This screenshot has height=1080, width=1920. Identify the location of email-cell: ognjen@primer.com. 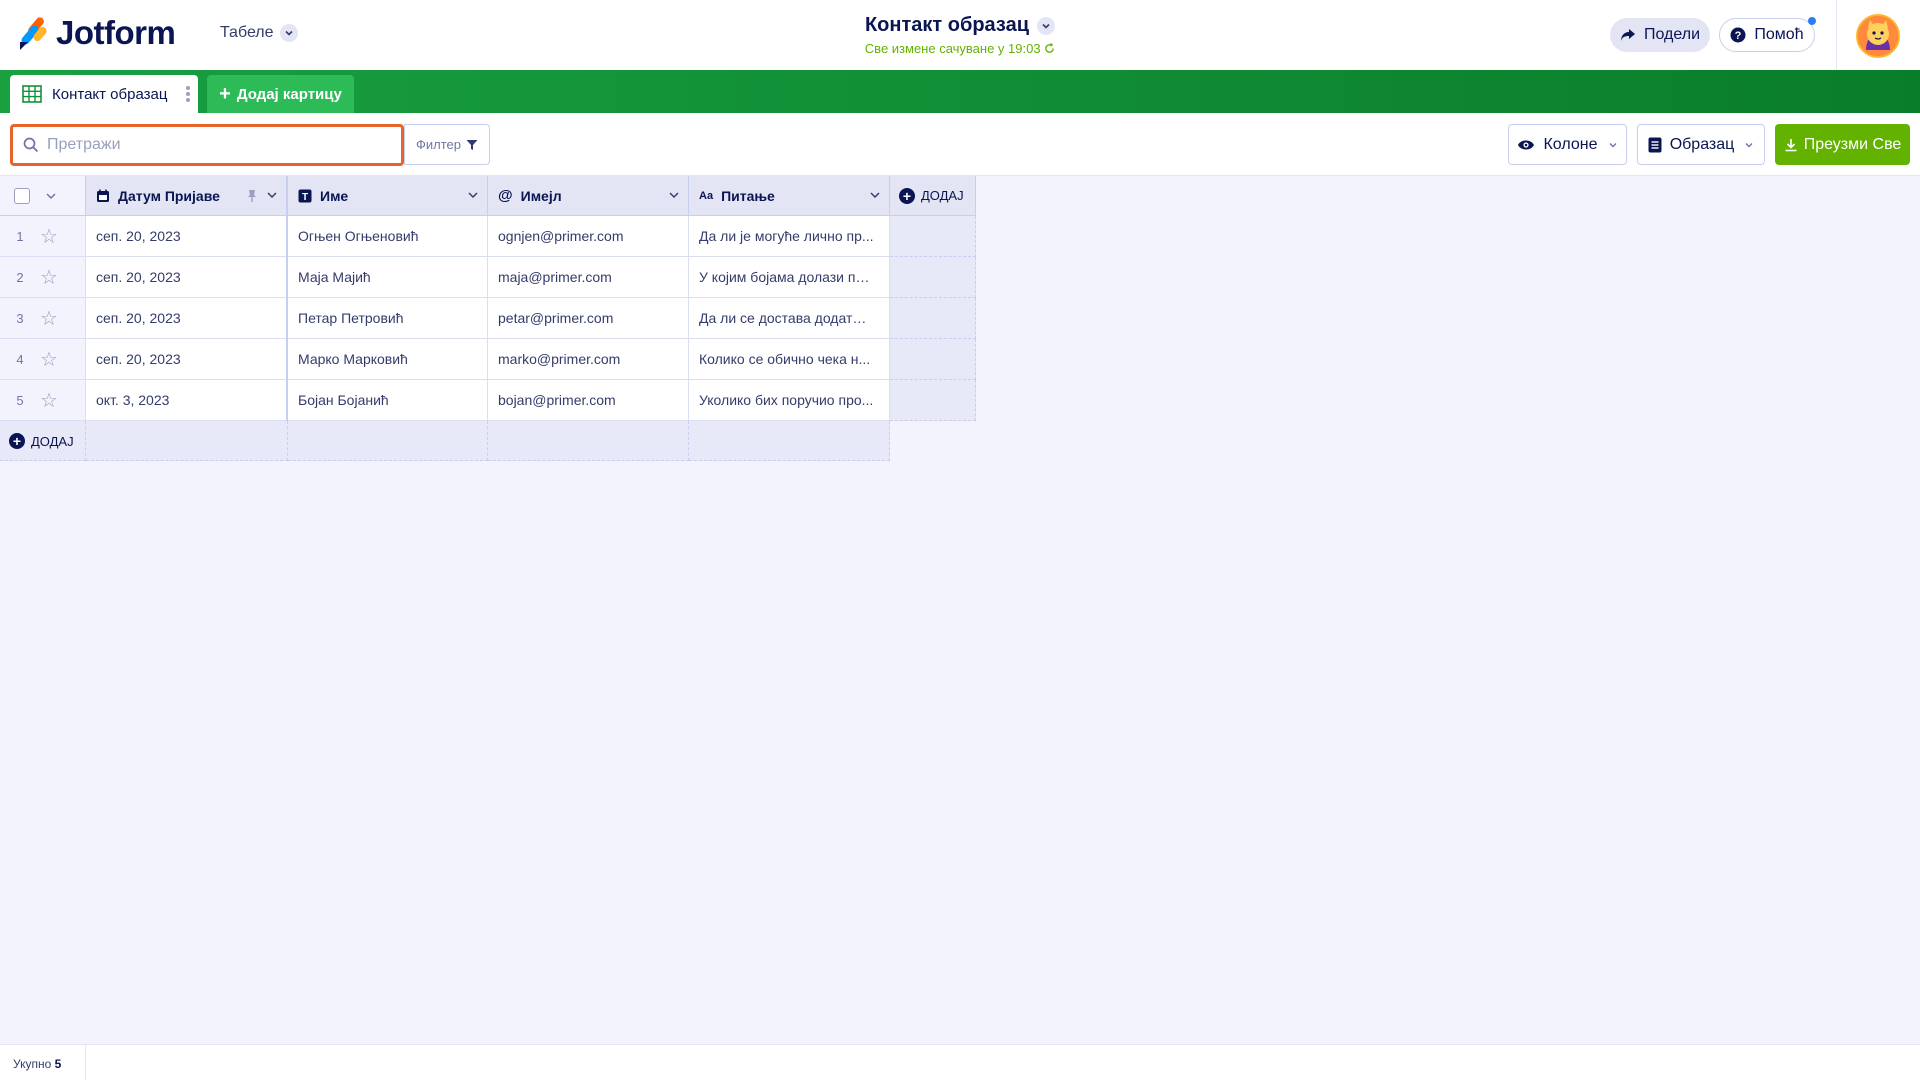
(588, 236).